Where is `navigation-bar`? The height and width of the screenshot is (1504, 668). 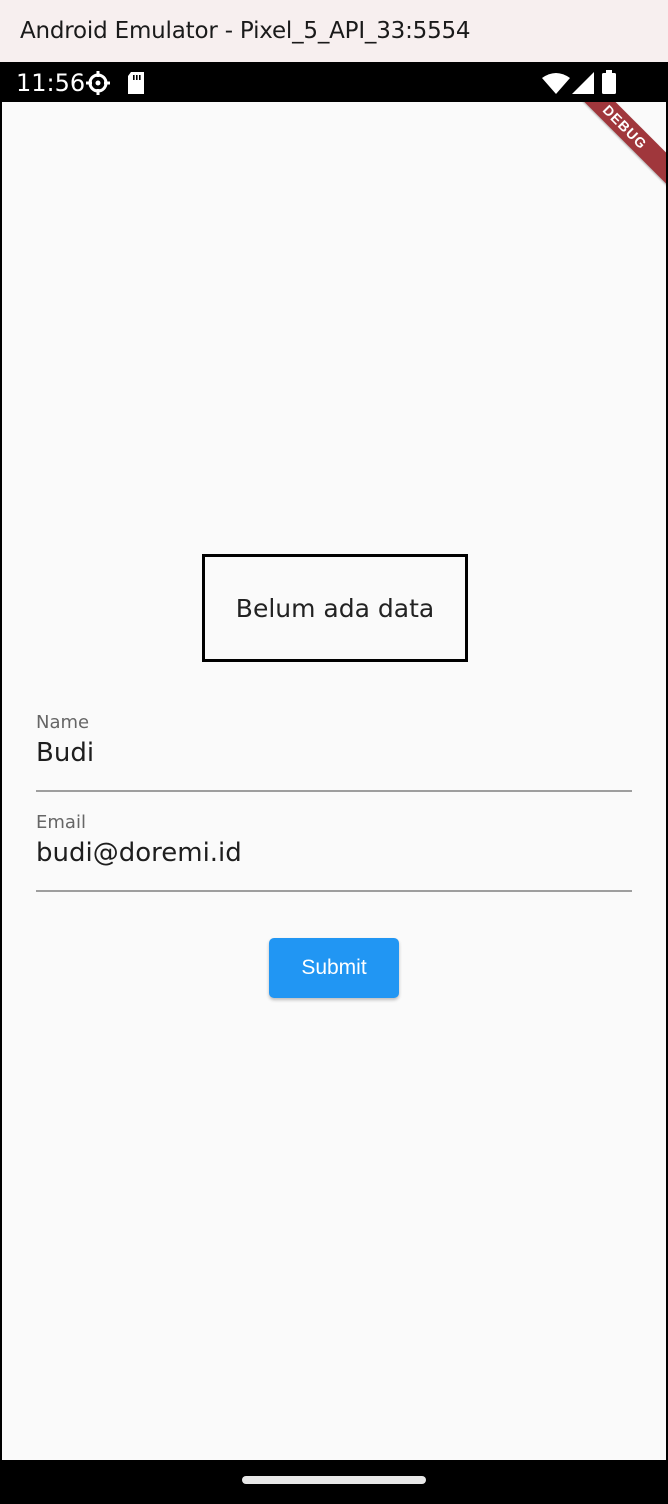
navigation-bar is located at coordinates (334, 1482).